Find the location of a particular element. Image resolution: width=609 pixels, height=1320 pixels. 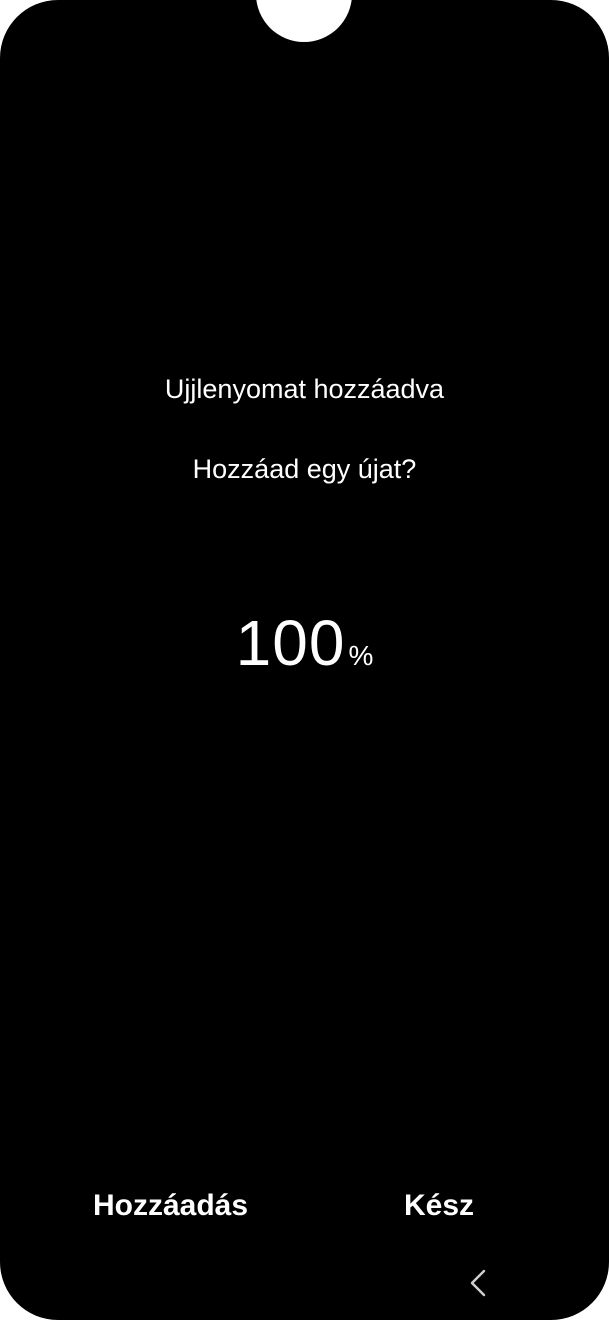

add-button: Hozzáadás is located at coordinates (170, 1206).